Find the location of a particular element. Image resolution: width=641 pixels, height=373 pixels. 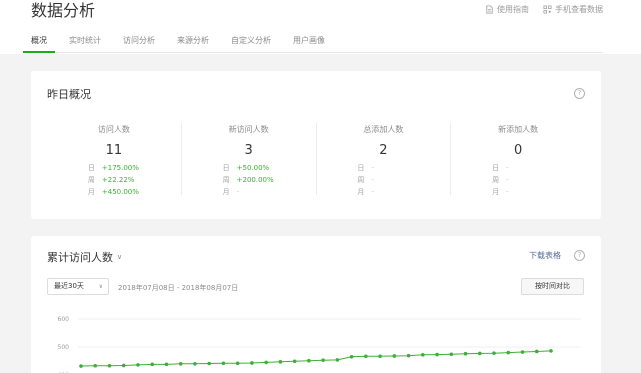

tab-overview: 概况 is located at coordinates (39, 41).